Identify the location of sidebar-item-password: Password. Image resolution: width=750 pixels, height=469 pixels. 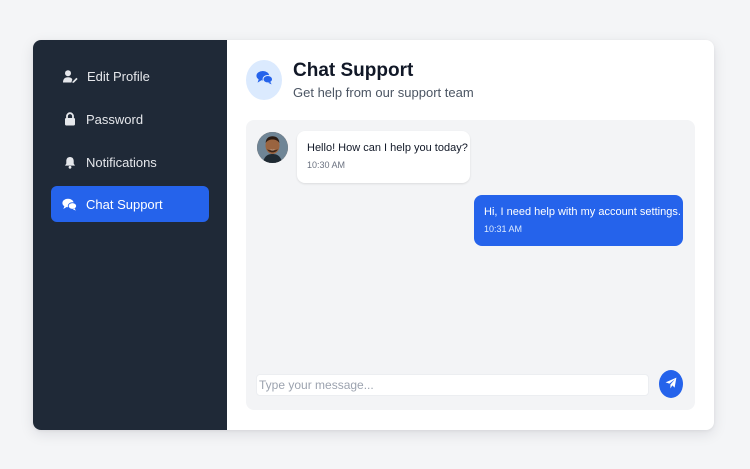
(130, 119).